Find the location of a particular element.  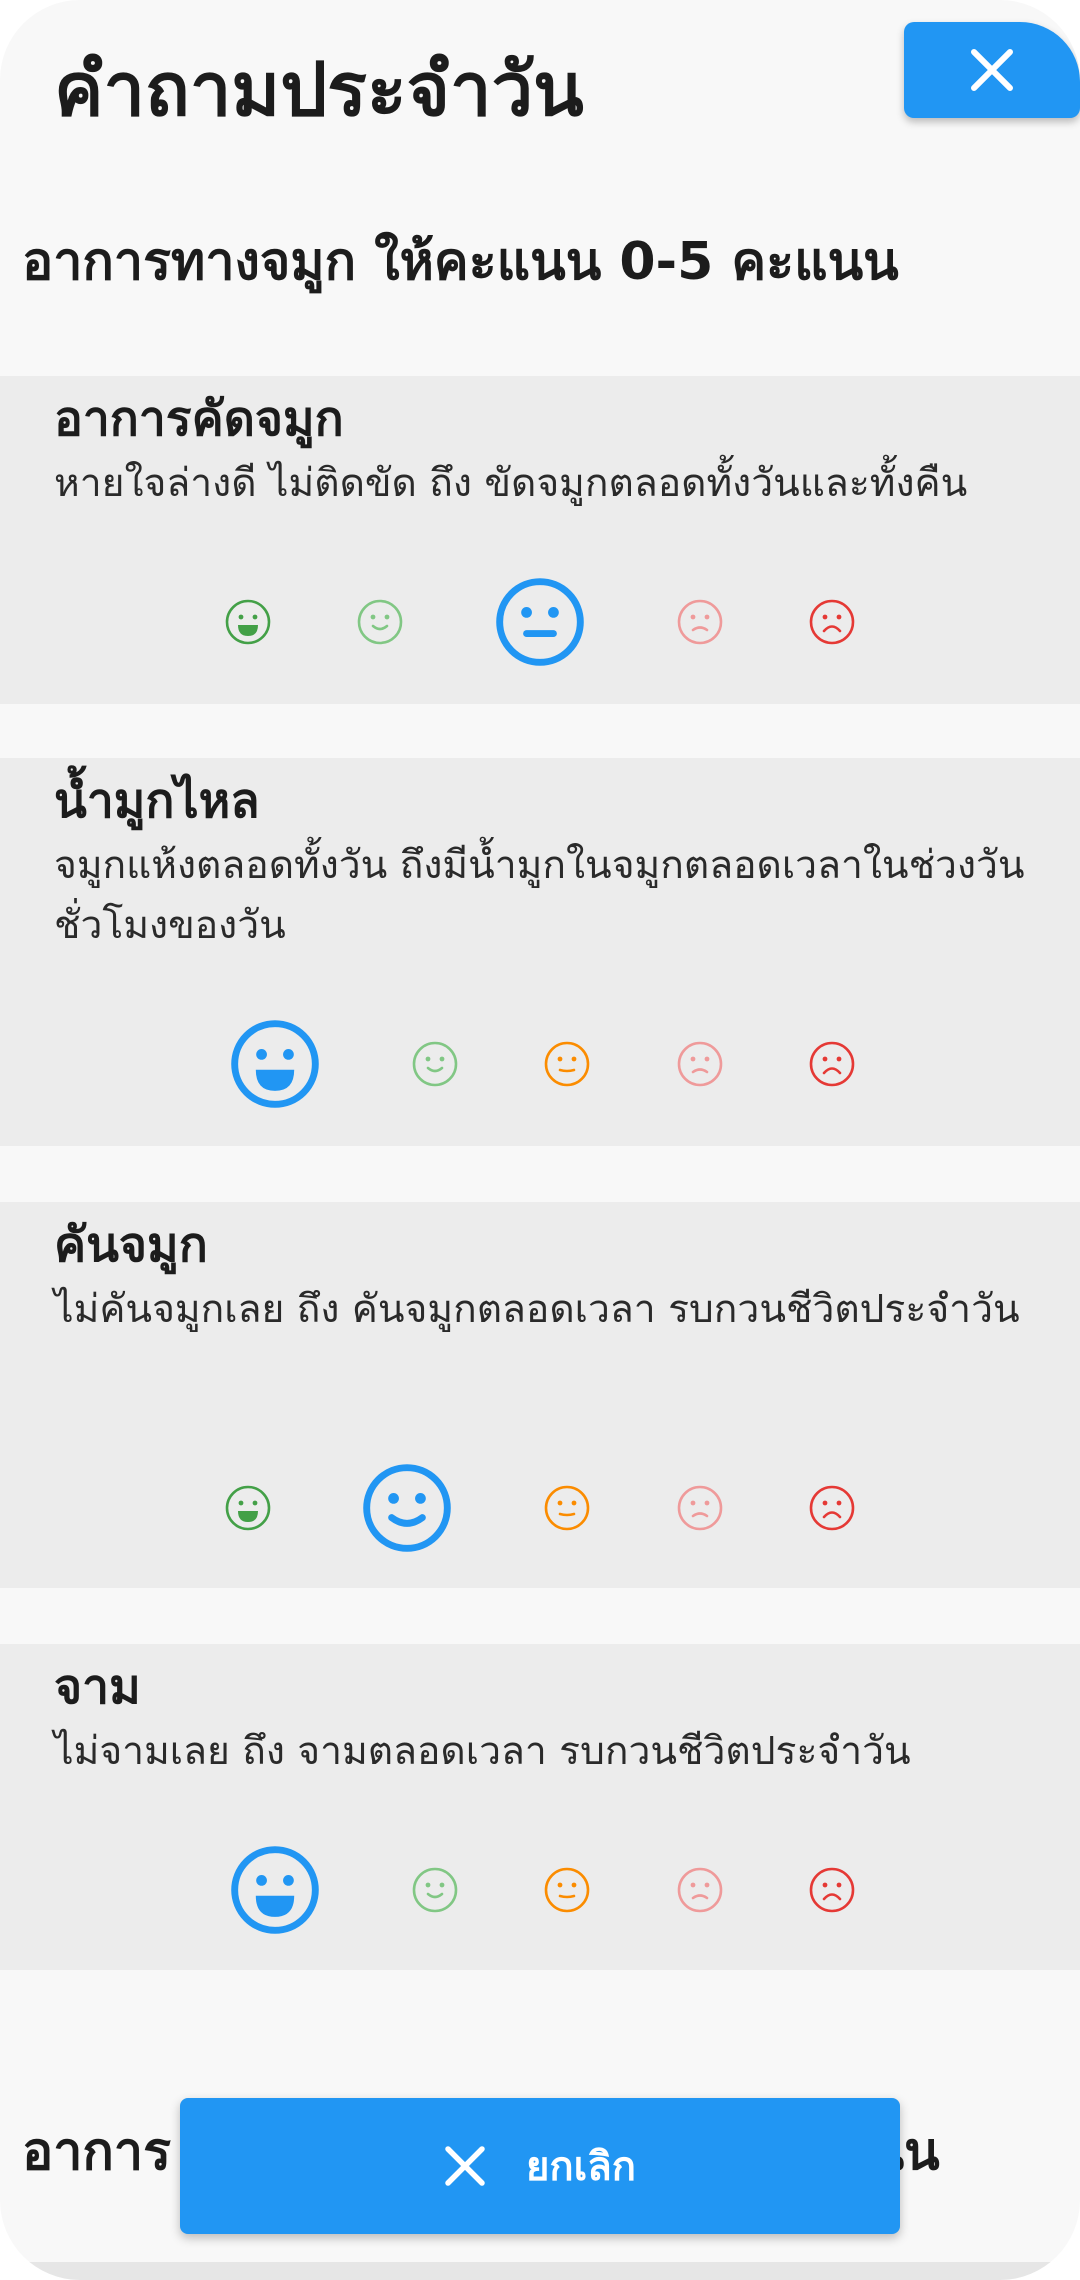

bottom-divider is located at coordinates (540, 2271).